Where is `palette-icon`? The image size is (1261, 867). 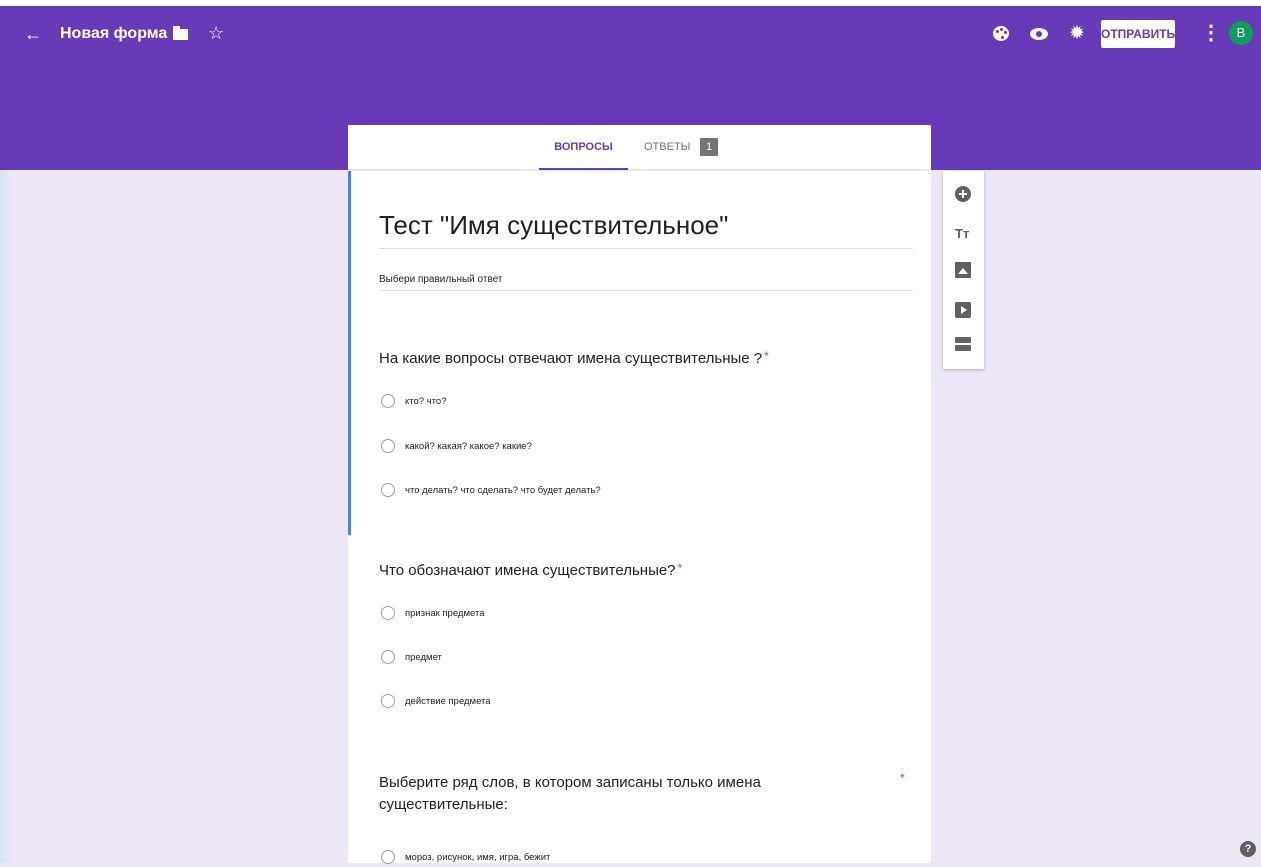
palette-icon is located at coordinates (1001, 34).